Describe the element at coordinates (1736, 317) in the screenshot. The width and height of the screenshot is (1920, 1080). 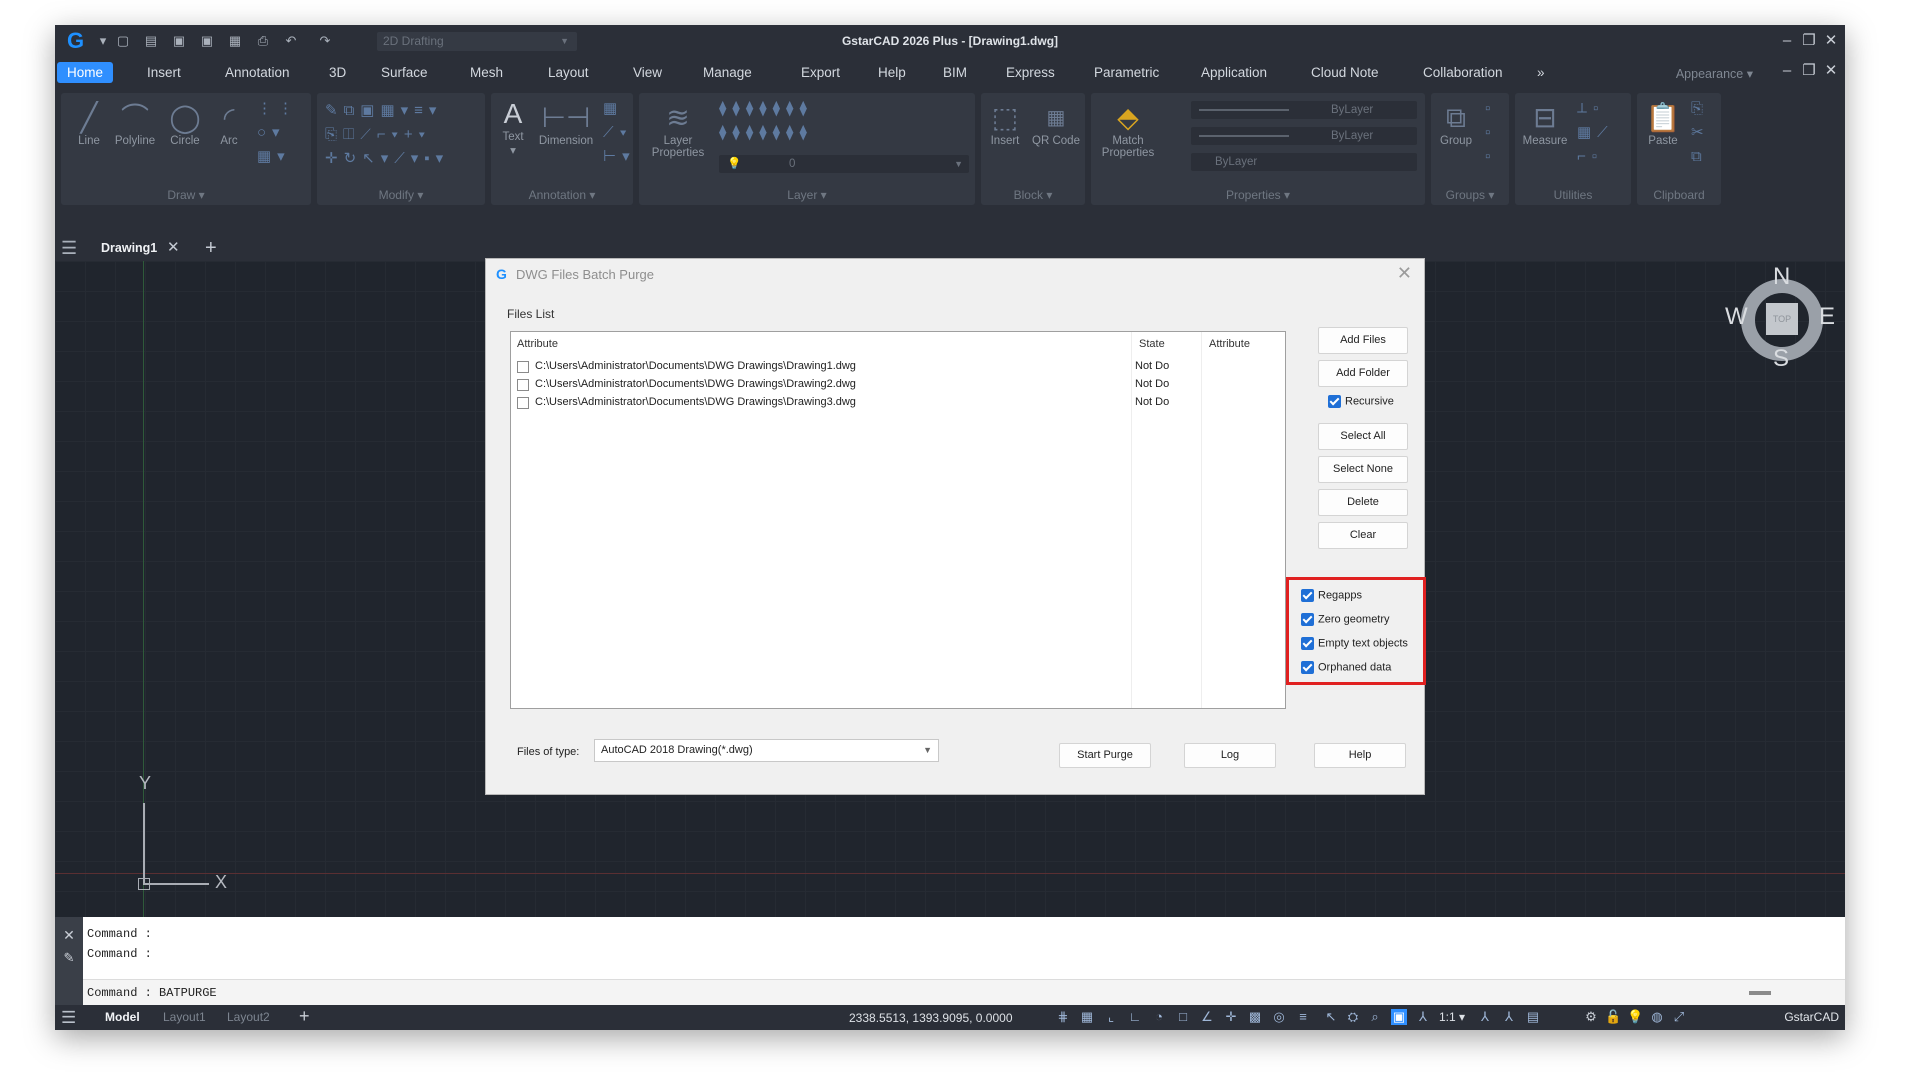
I see `compass-west: W` at that location.